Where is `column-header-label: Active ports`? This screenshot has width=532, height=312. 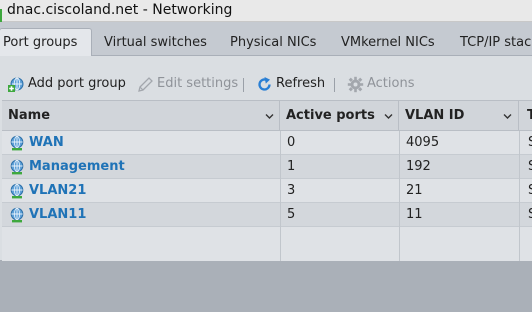 column-header-label: Active ports is located at coordinates (330, 115).